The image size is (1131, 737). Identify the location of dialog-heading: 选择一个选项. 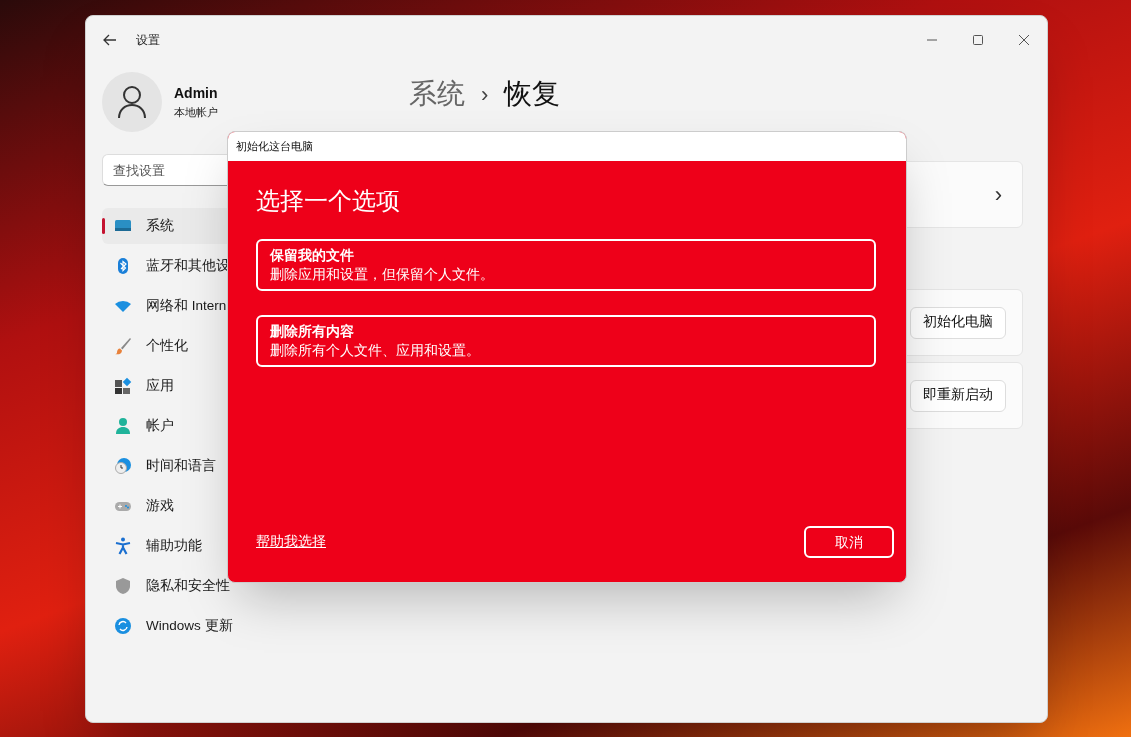
(328, 201).